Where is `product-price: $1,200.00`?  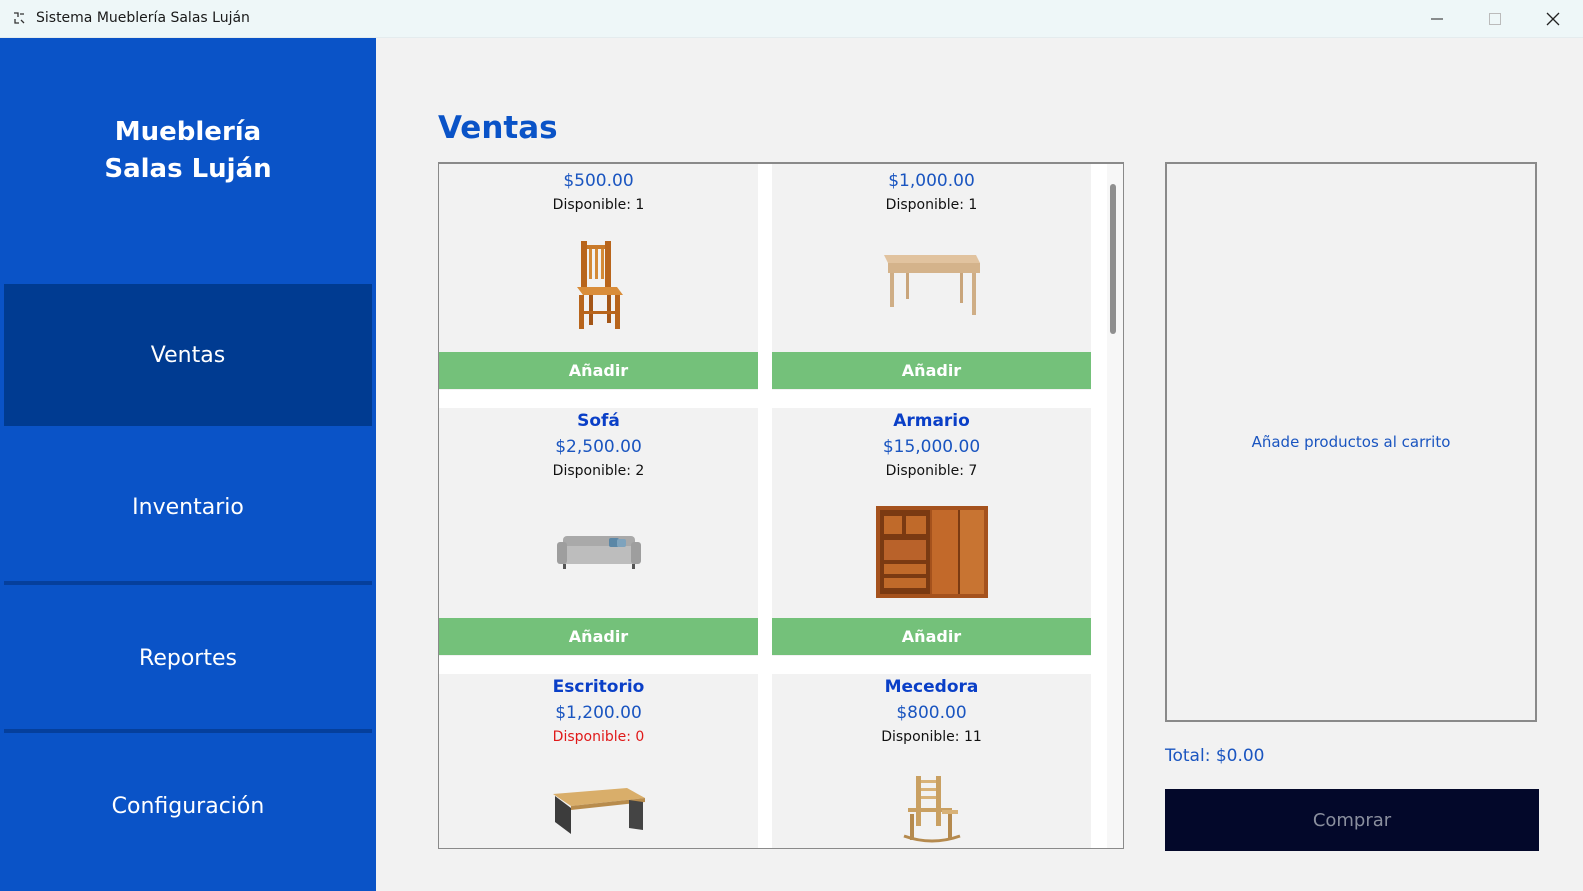 product-price: $1,200.00 is located at coordinates (598, 713).